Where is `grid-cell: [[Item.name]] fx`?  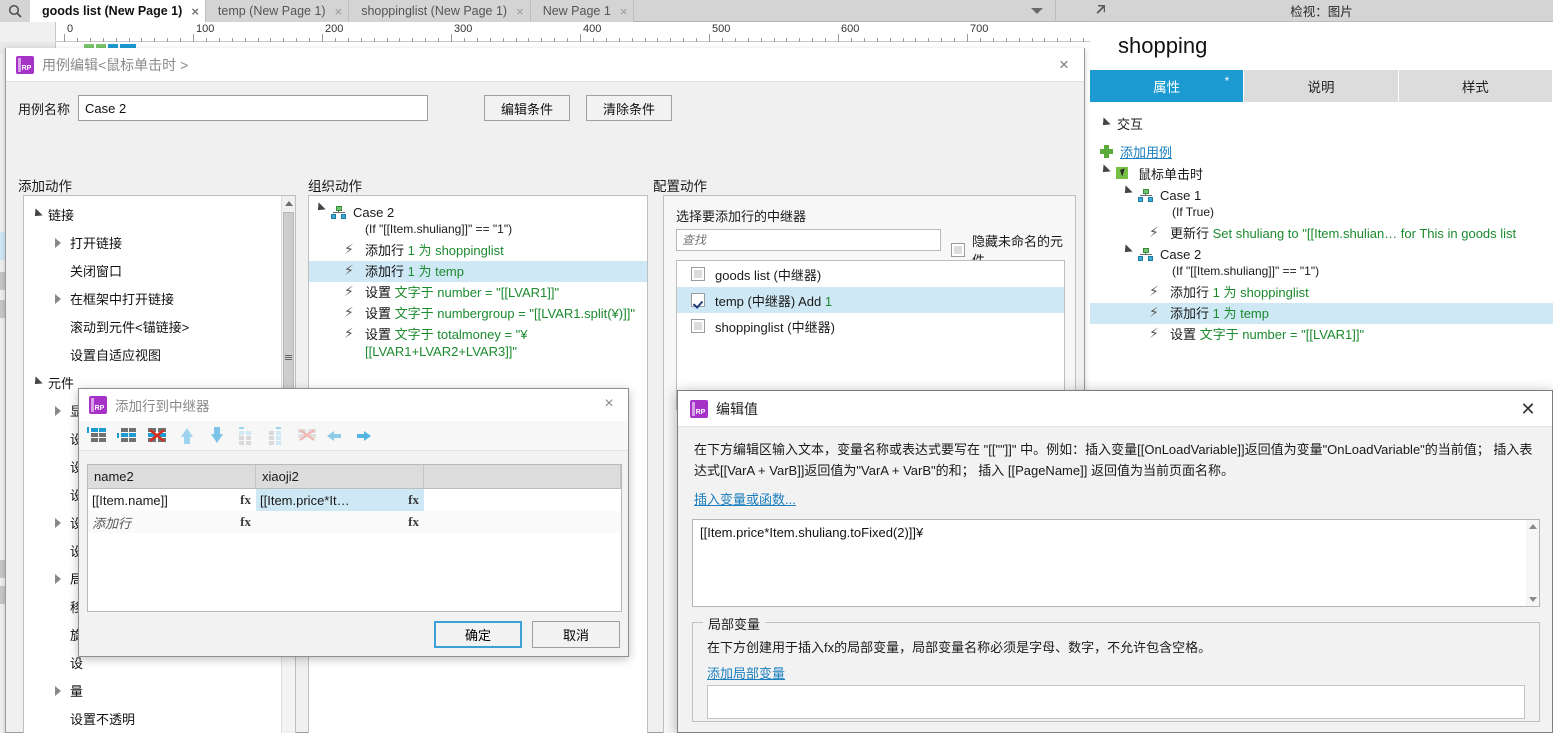
grid-cell: [[Item.name]] fx is located at coordinates (172, 500).